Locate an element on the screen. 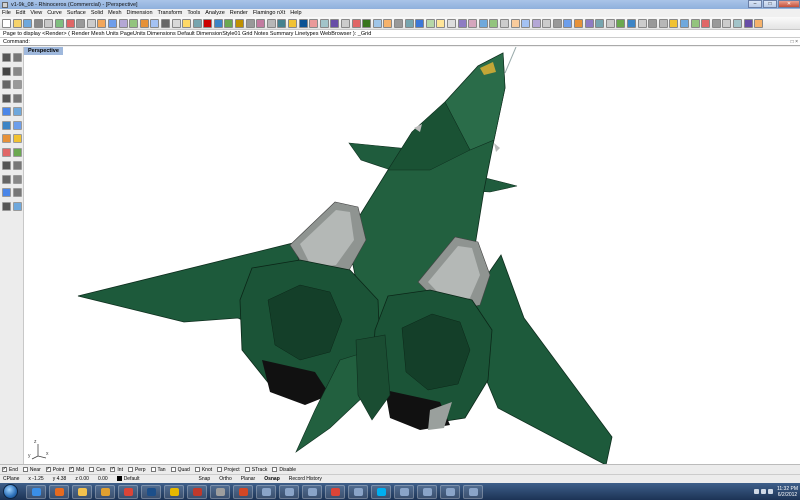 The height and width of the screenshot is (500, 800). osnap-strack: STrack is located at coordinates (255, 470).